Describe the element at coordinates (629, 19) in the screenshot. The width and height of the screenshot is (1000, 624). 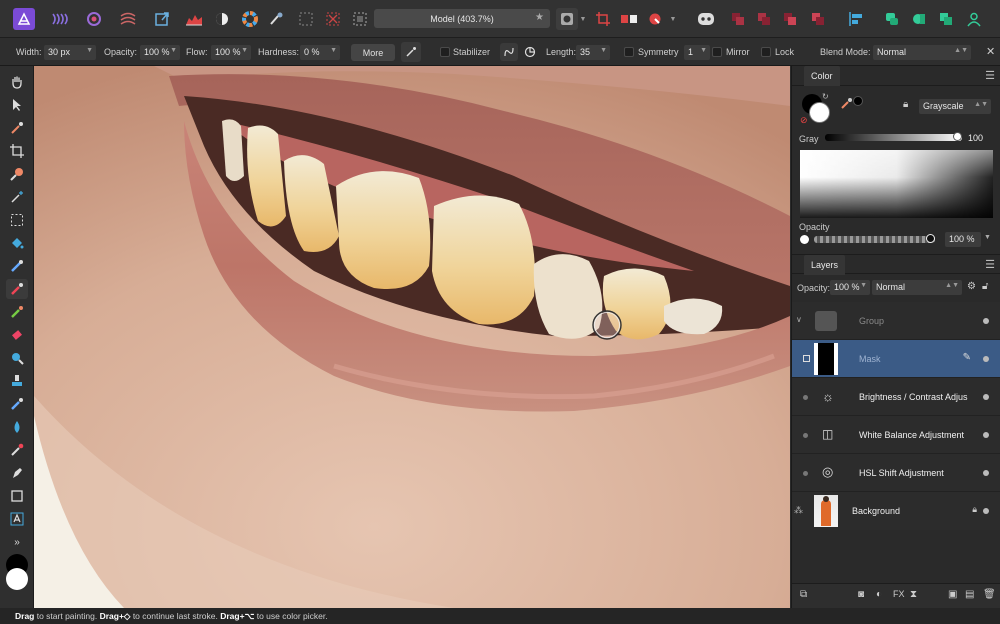
I see `mirror-view-icon` at that location.